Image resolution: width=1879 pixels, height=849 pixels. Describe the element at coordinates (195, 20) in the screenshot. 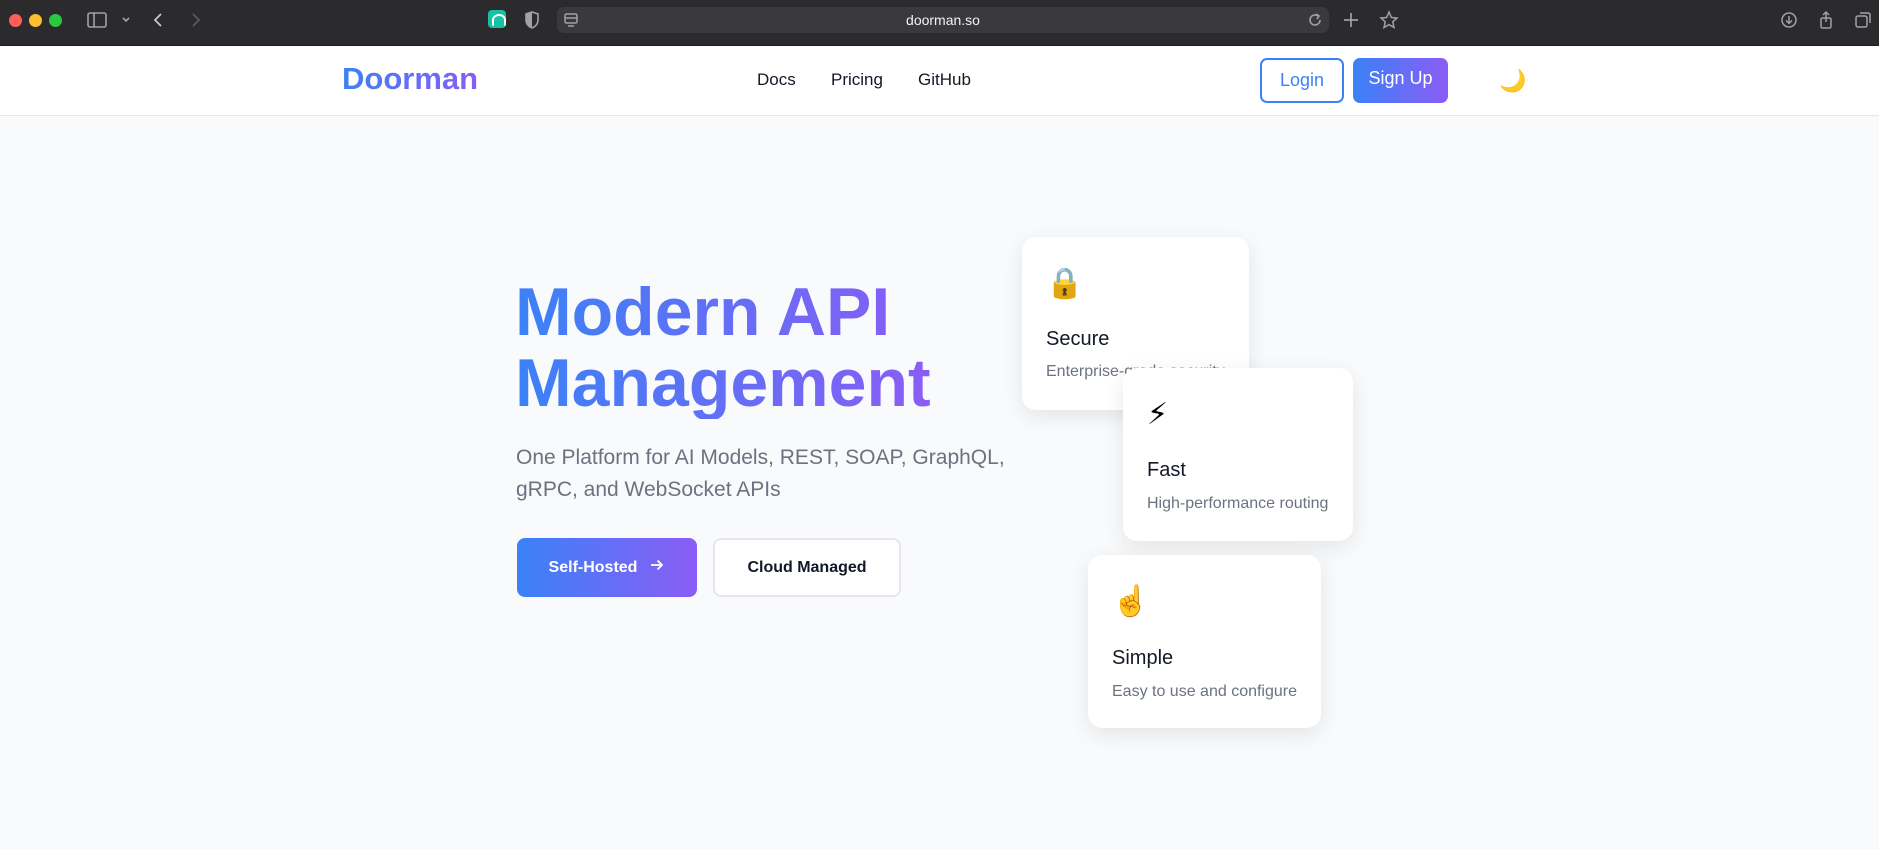

I see `forward-icon` at that location.